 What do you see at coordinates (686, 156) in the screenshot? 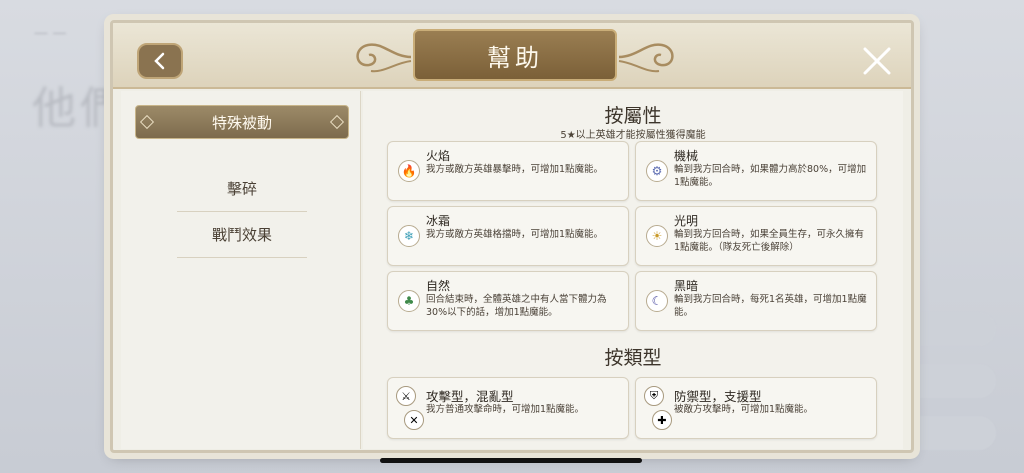
I see `card-title: 機械` at bounding box center [686, 156].